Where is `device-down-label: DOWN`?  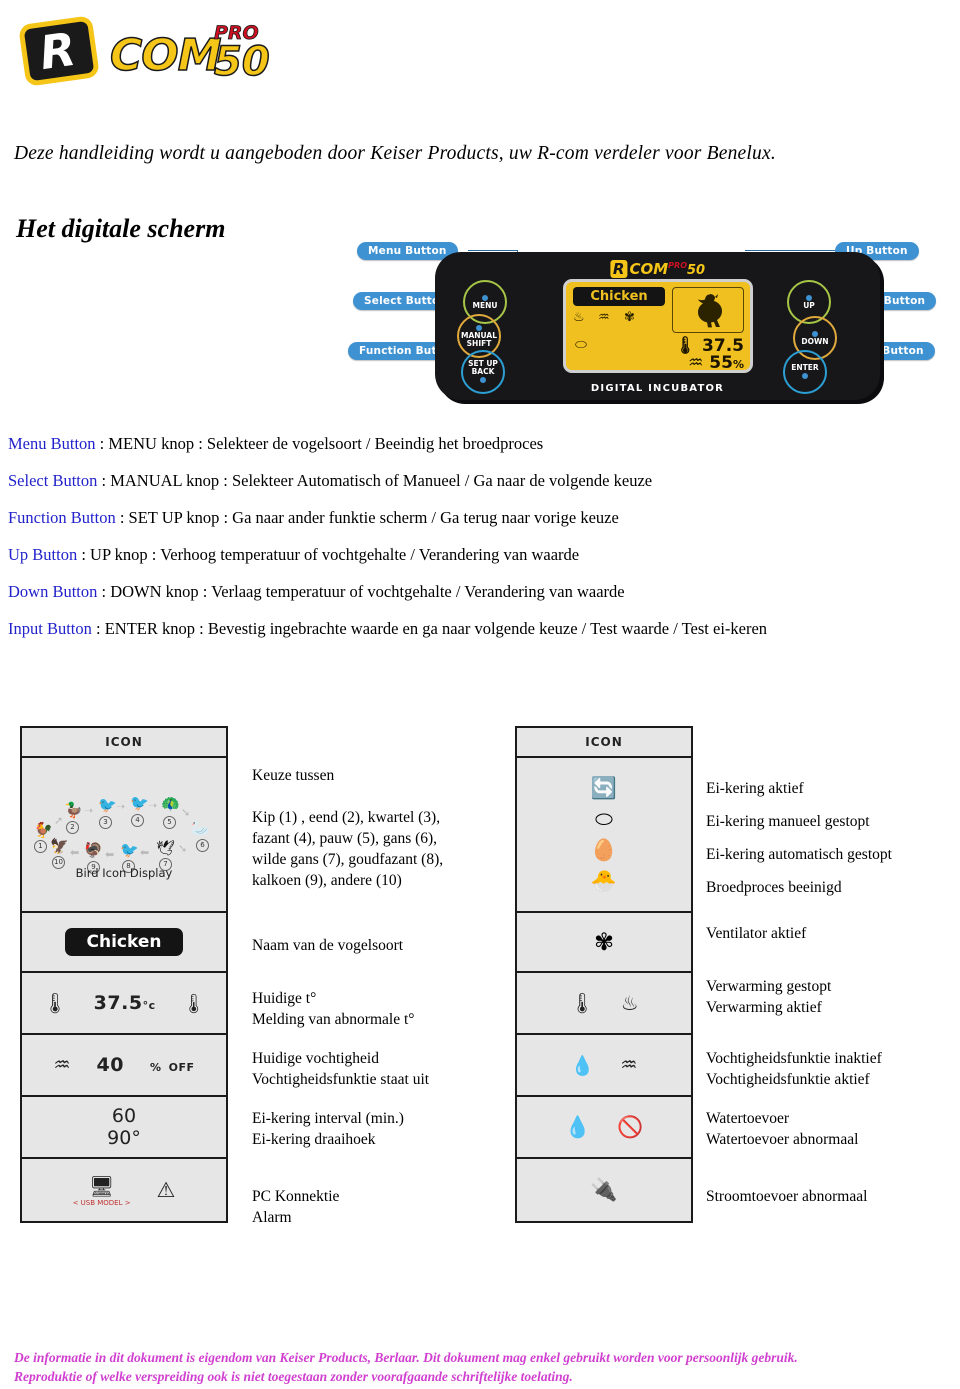
device-down-label: DOWN is located at coordinates (815, 342).